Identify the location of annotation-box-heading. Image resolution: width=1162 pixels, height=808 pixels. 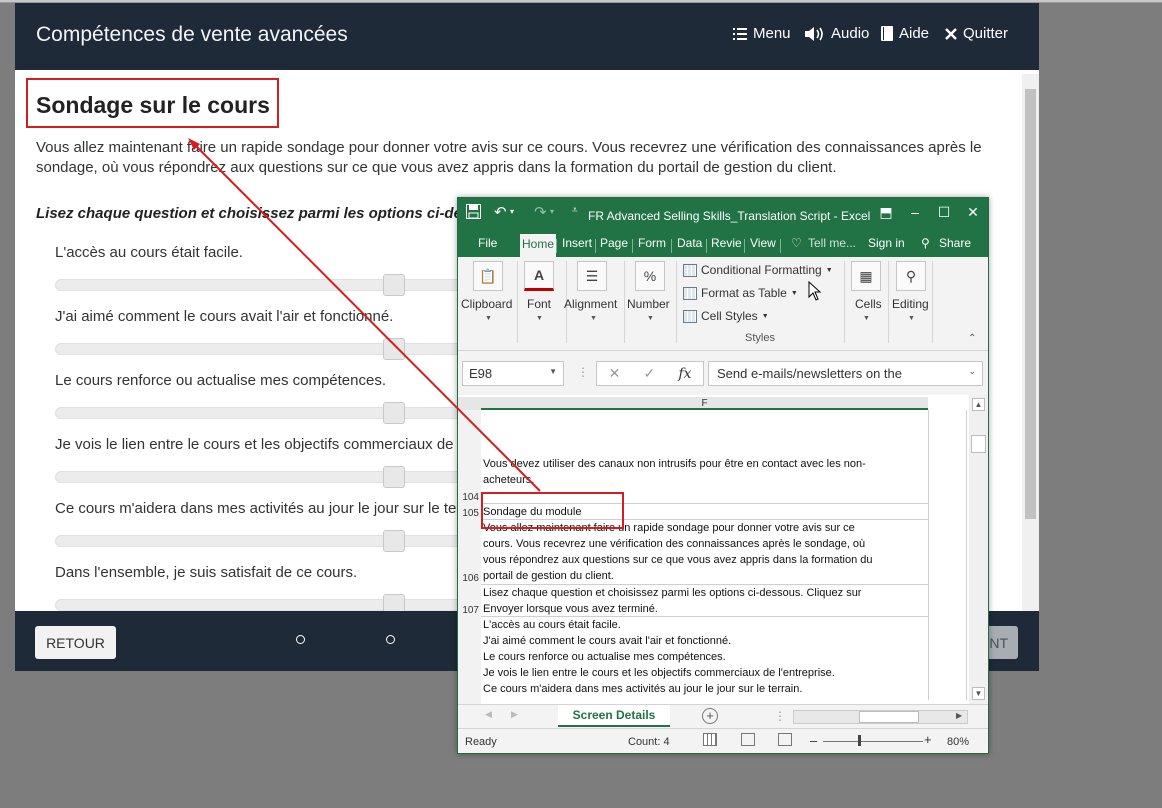
(152, 103).